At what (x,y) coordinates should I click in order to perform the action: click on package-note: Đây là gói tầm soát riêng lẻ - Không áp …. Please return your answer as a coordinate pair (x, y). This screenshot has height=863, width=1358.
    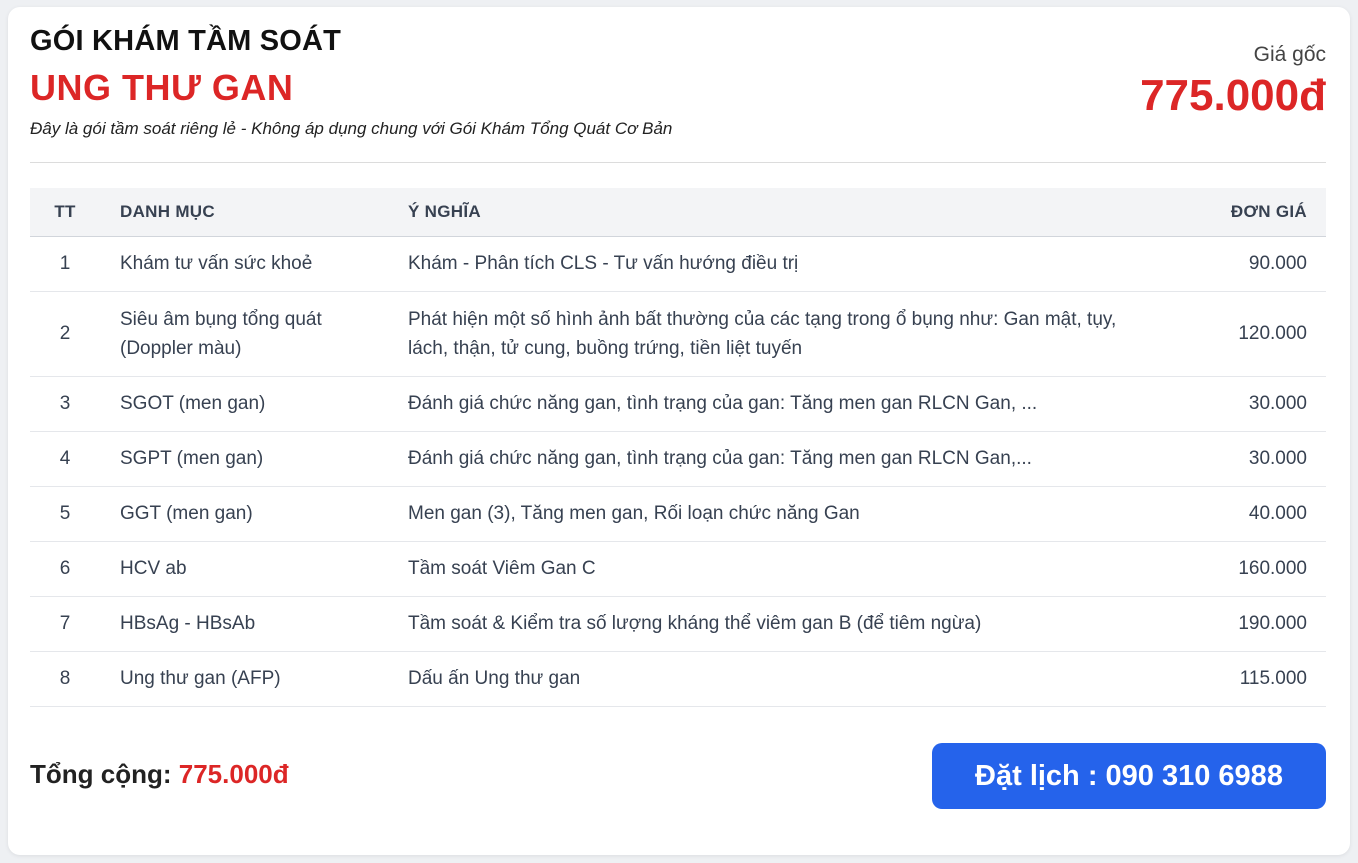
    Looking at the image, I should click on (351, 128).